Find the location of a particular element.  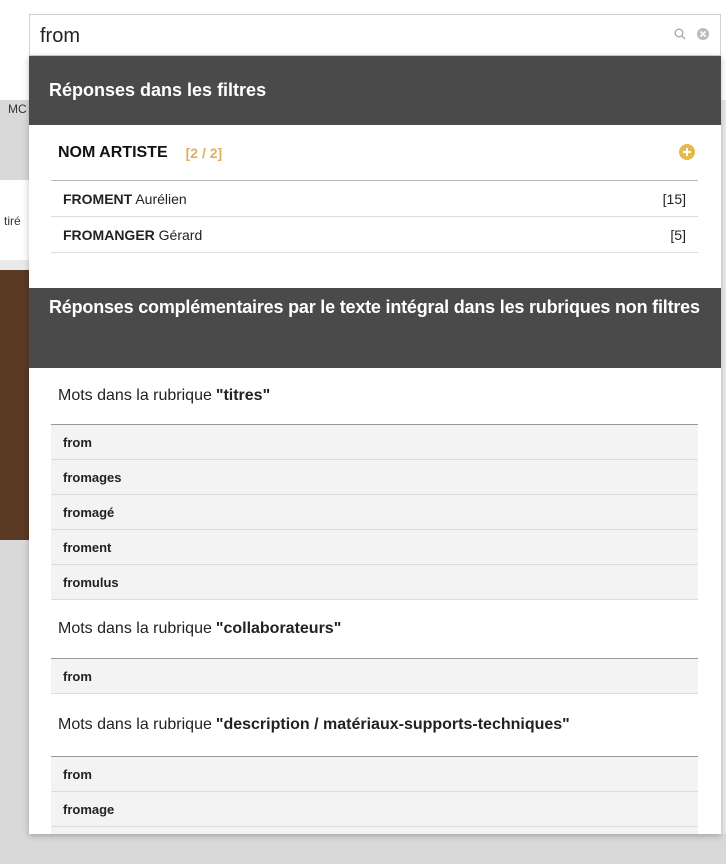

filter-group-name: NOM ARTISTE is located at coordinates (113, 152).